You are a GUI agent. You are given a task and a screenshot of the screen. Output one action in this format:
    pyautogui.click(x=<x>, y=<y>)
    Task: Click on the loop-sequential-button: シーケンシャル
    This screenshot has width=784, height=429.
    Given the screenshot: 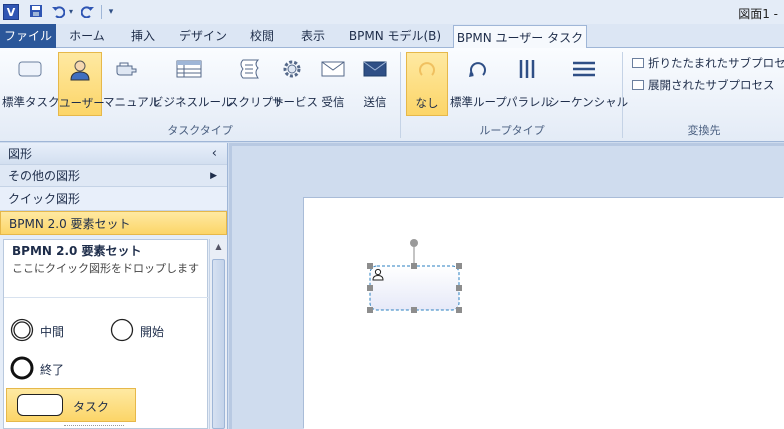 What is the action you would take?
    pyautogui.click(x=588, y=84)
    